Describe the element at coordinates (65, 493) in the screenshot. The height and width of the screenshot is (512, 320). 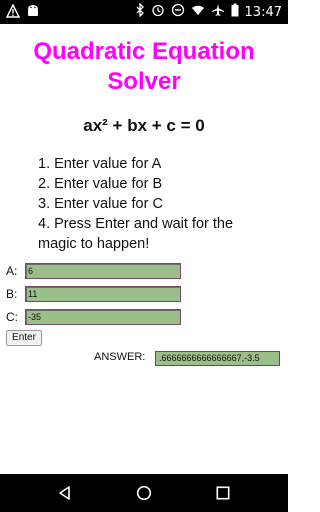
I see `back-icon` at that location.